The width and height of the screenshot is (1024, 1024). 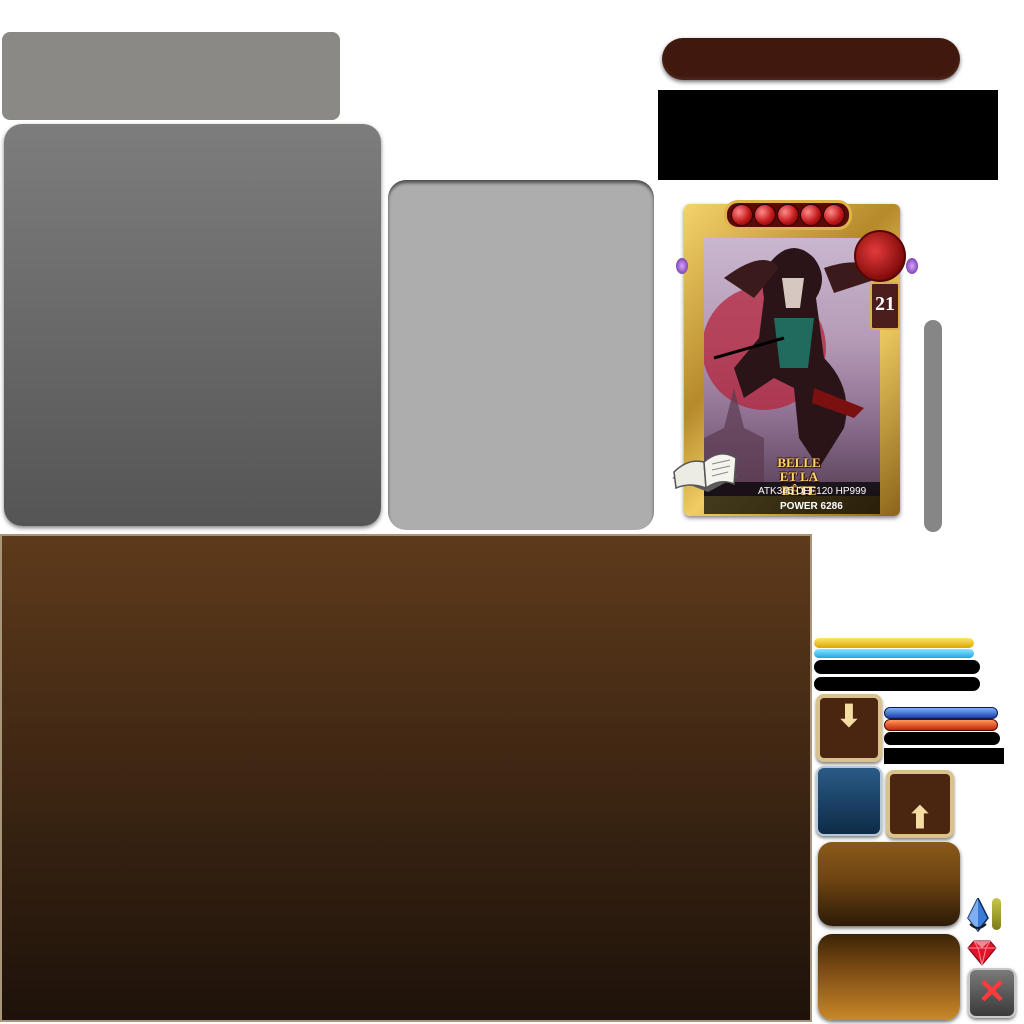 I want to click on vertical-scrollbar, so click(x=933, y=426).